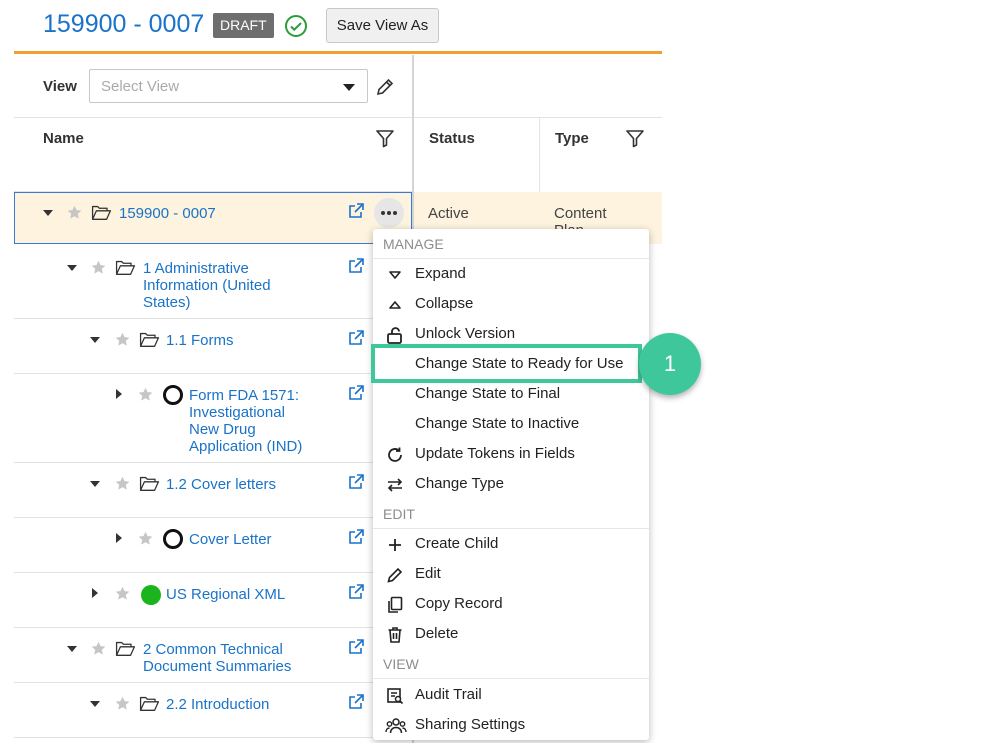  I want to click on tree-node-label: US Regional XML, so click(225, 594).